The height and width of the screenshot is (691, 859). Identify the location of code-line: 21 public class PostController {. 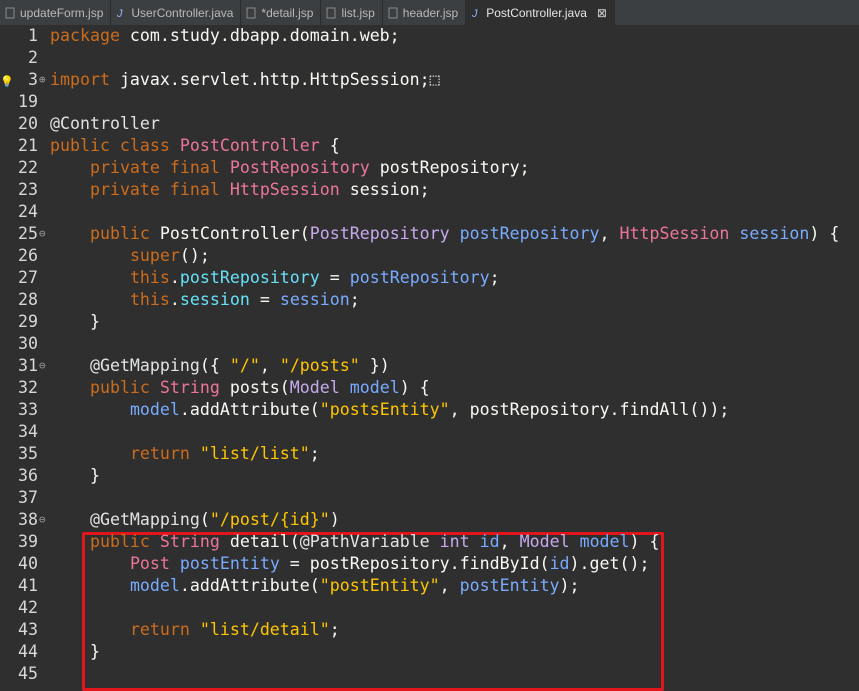
(429, 146).